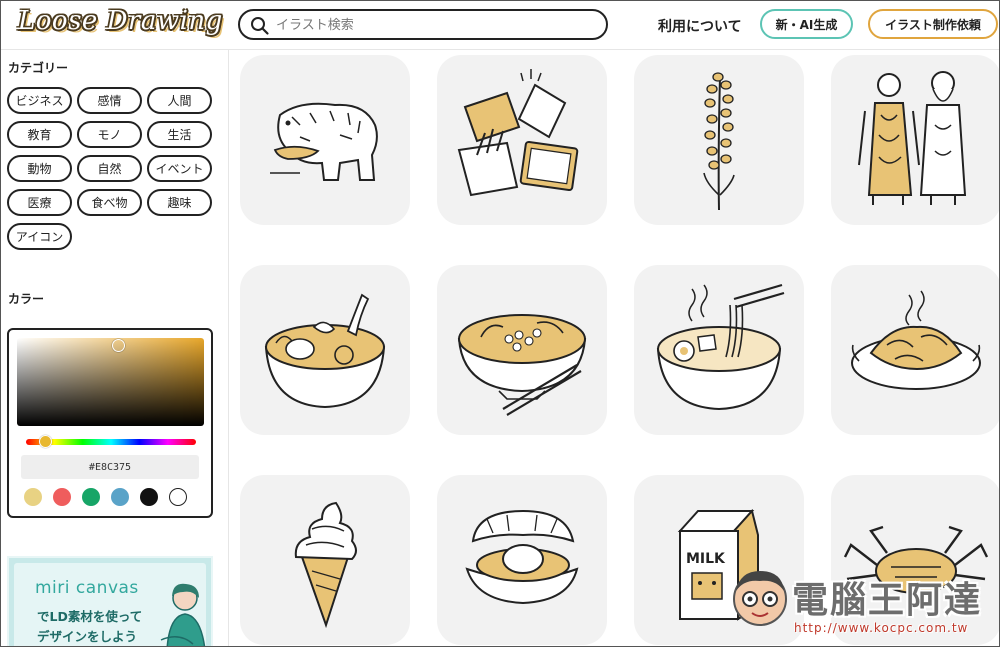  What do you see at coordinates (110, 467) in the screenshot?
I see `hex-value: #E8C375` at bounding box center [110, 467].